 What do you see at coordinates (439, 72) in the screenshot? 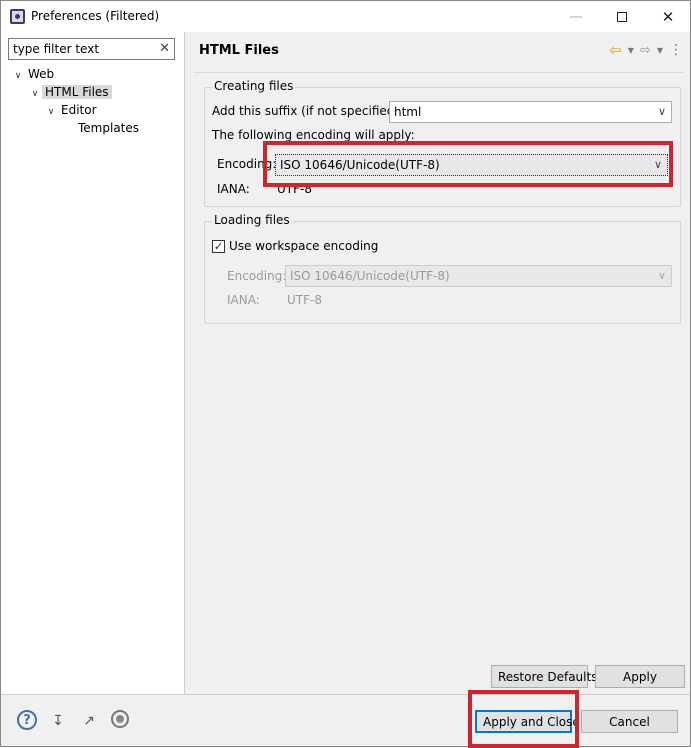
I see `title-separator` at bounding box center [439, 72].